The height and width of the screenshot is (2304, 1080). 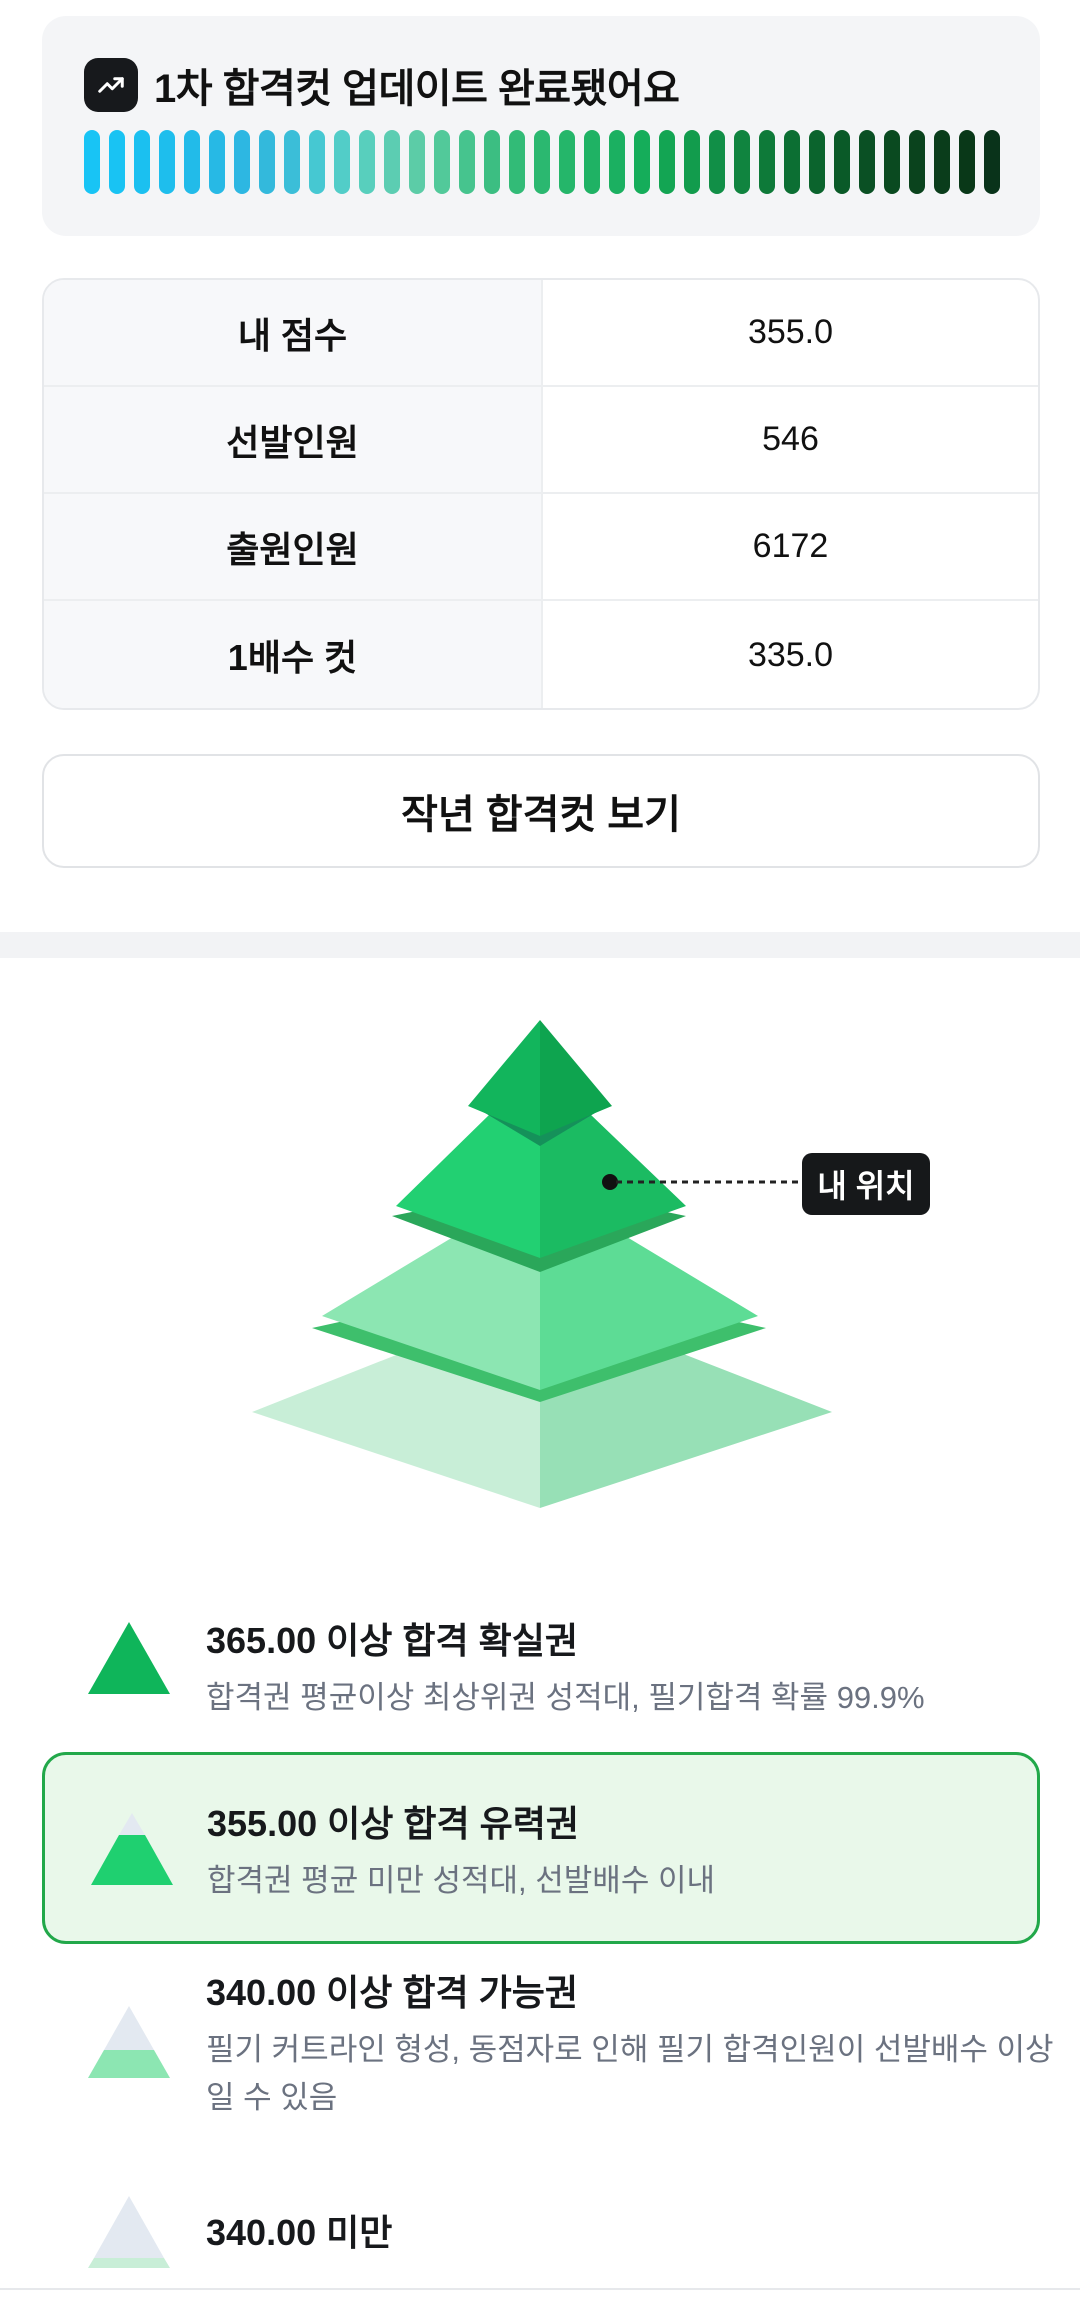 What do you see at coordinates (565, 1697) in the screenshot?
I see `legend-description: 합격권 평균이상 최상위권 성적대, 필기합격 확률 99.9%` at bounding box center [565, 1697].